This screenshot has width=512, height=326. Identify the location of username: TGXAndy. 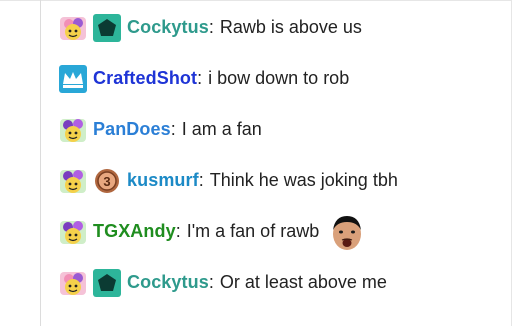
(134, 231).